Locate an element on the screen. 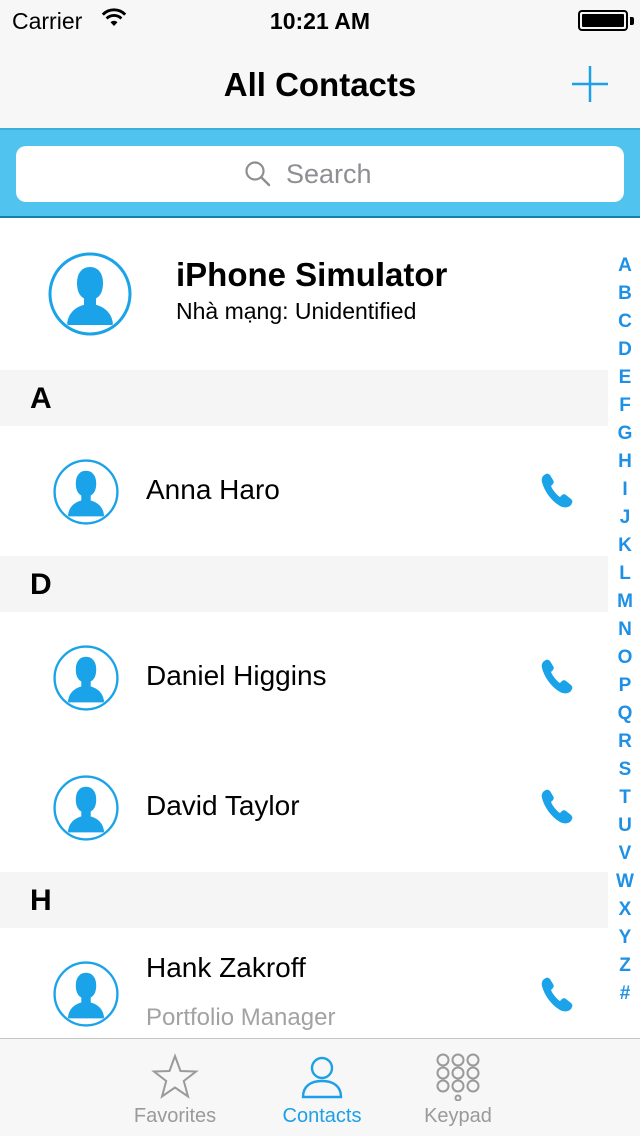  my-card: iPhone Simulator Nhà mạng: Unidentified is located at coordinates (304, 294).